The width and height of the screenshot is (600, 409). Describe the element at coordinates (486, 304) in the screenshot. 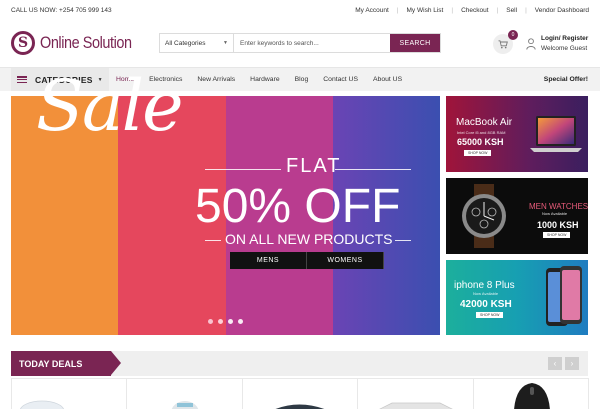

I see `banner-price: 42000 KSH` at that location.